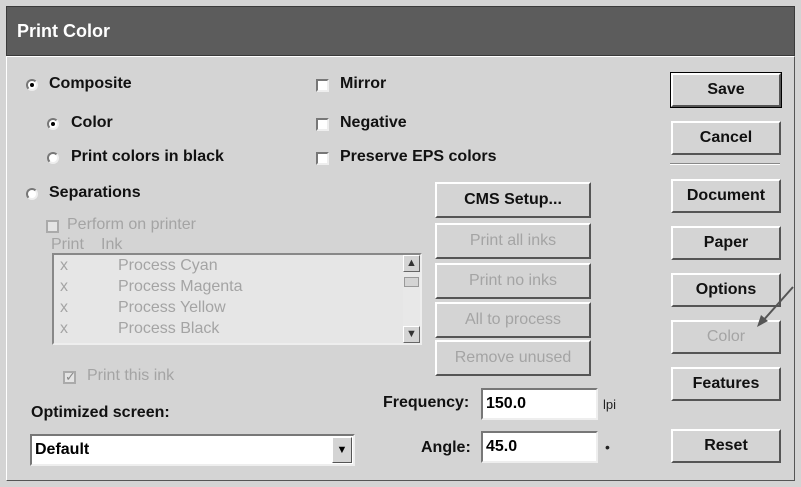 This screenshot has width=801, height=487. Describe the element at coordinates (726, 243) in the screenshot. I see `paper-button: Paper` at that location.